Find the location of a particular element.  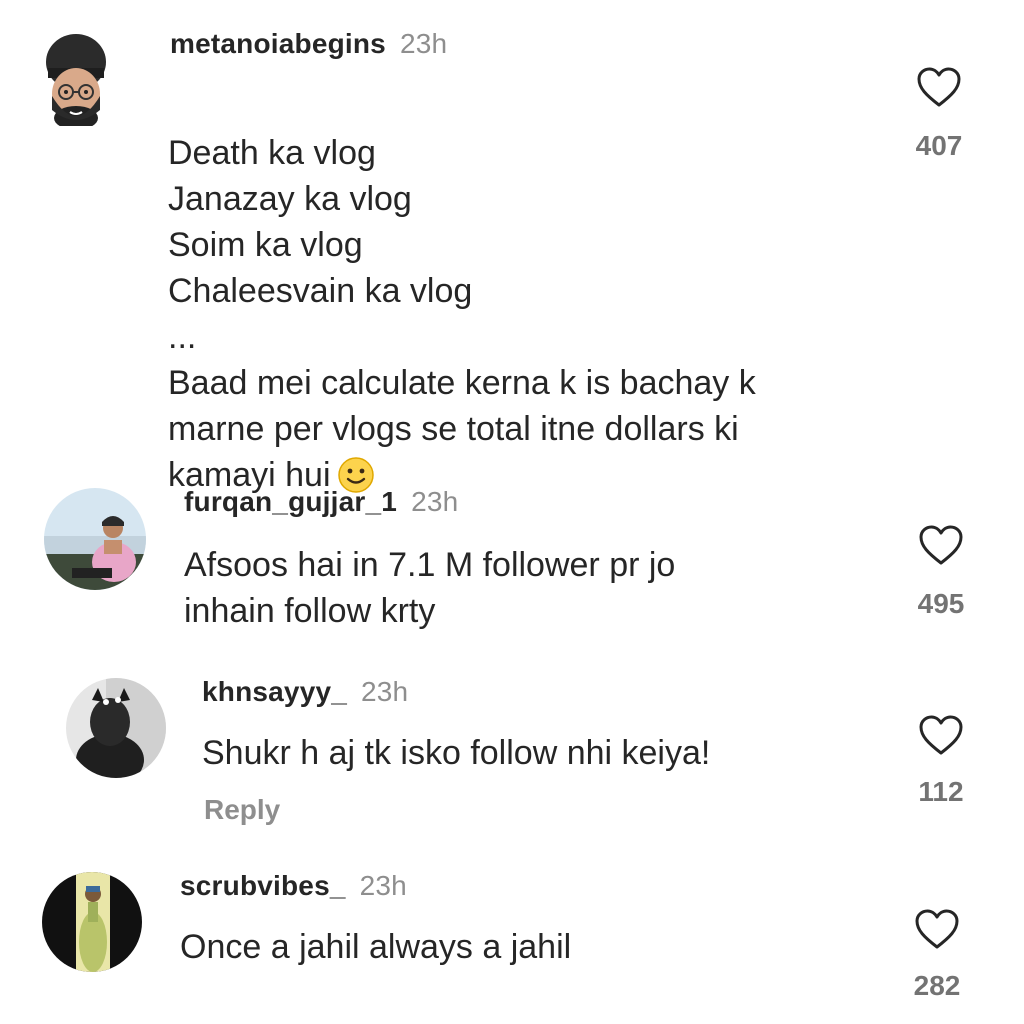

comment-username: metanoiabegins 23h is located at coordinates (308, 44).